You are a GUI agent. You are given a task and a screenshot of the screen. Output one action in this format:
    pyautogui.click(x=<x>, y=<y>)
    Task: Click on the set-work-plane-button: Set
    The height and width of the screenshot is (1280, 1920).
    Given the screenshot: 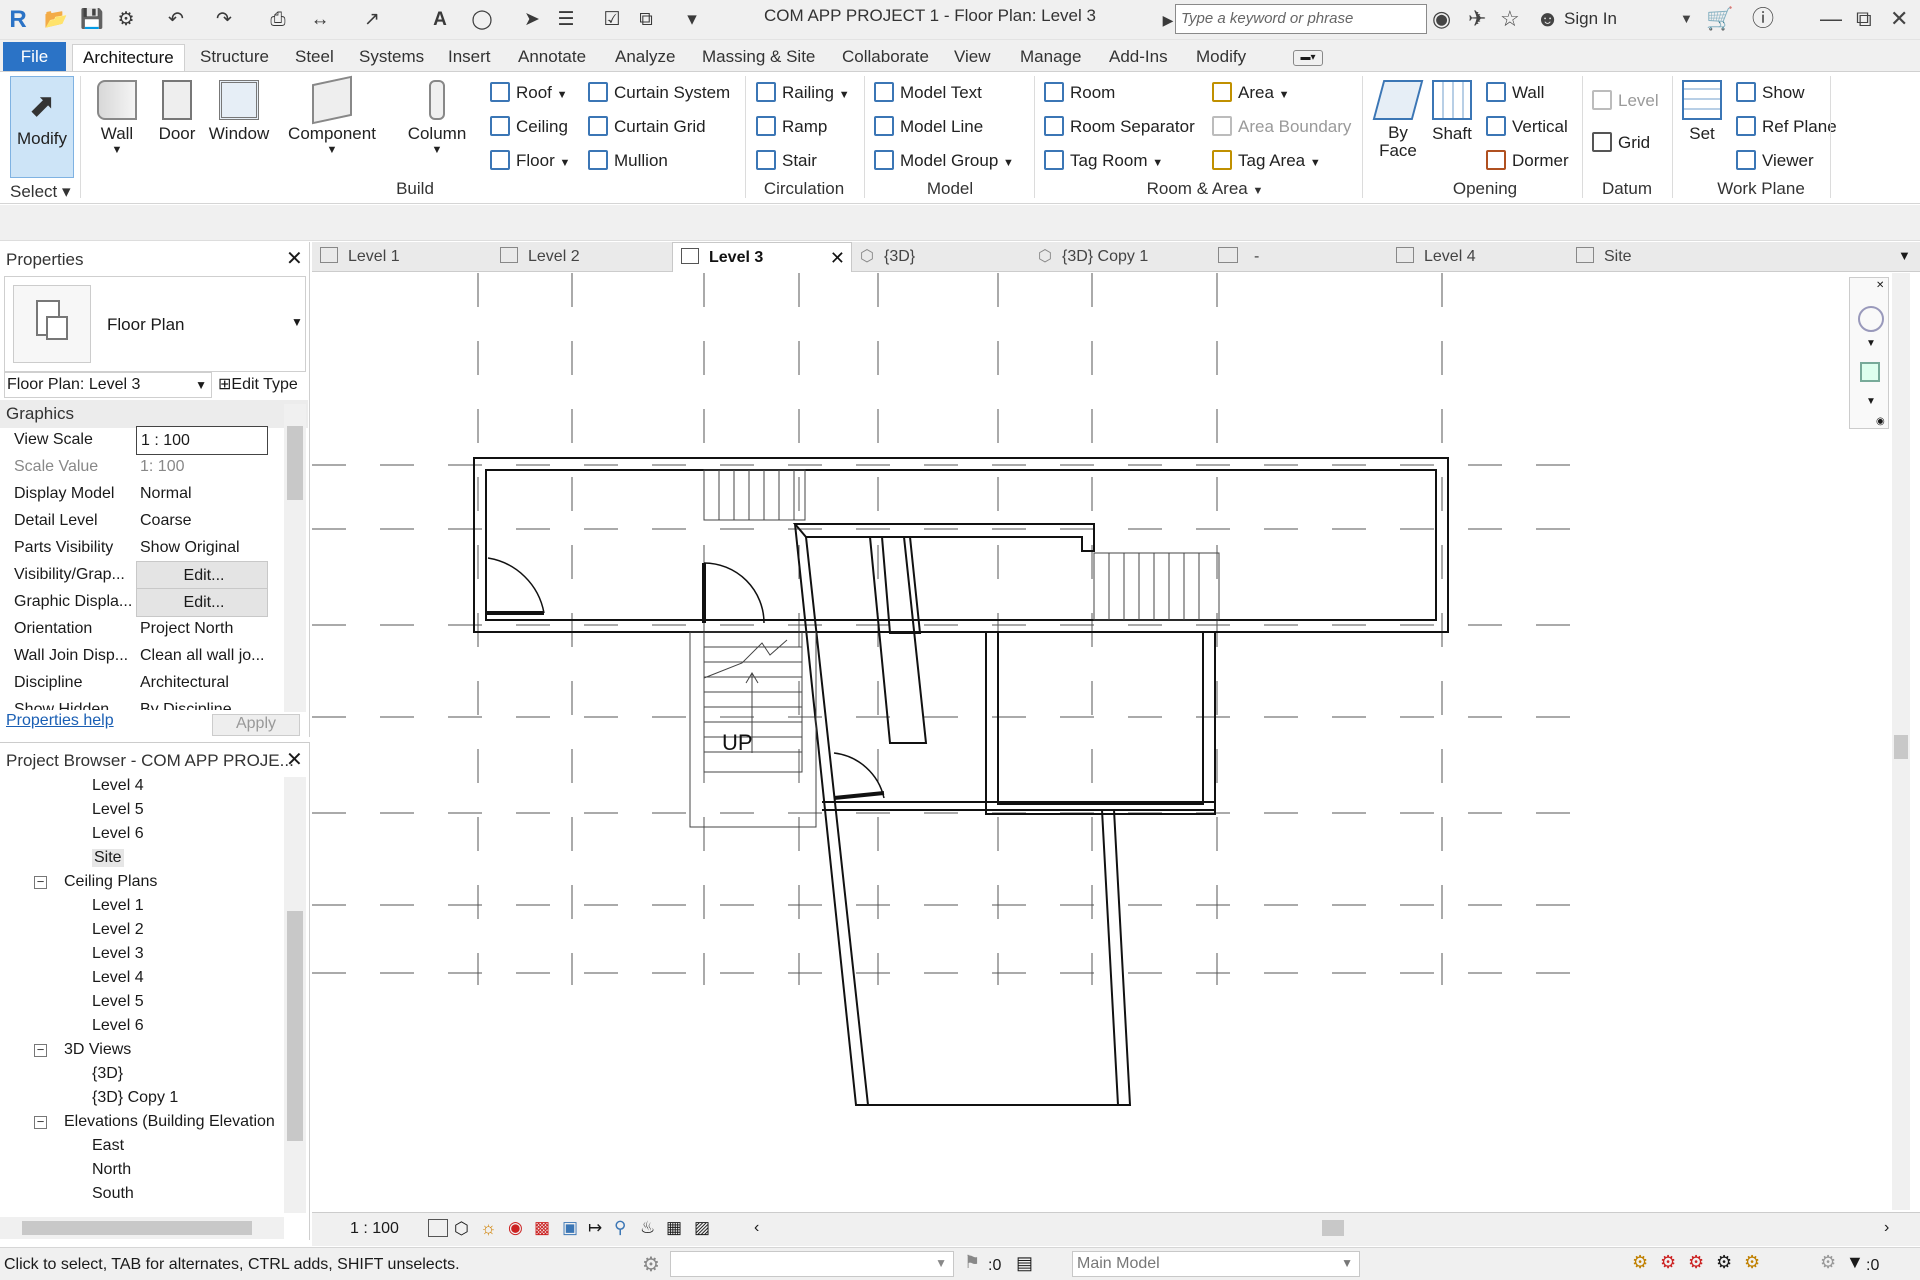 What is the action you would take?
    pyautogui.click(x=1702, y=108)
    